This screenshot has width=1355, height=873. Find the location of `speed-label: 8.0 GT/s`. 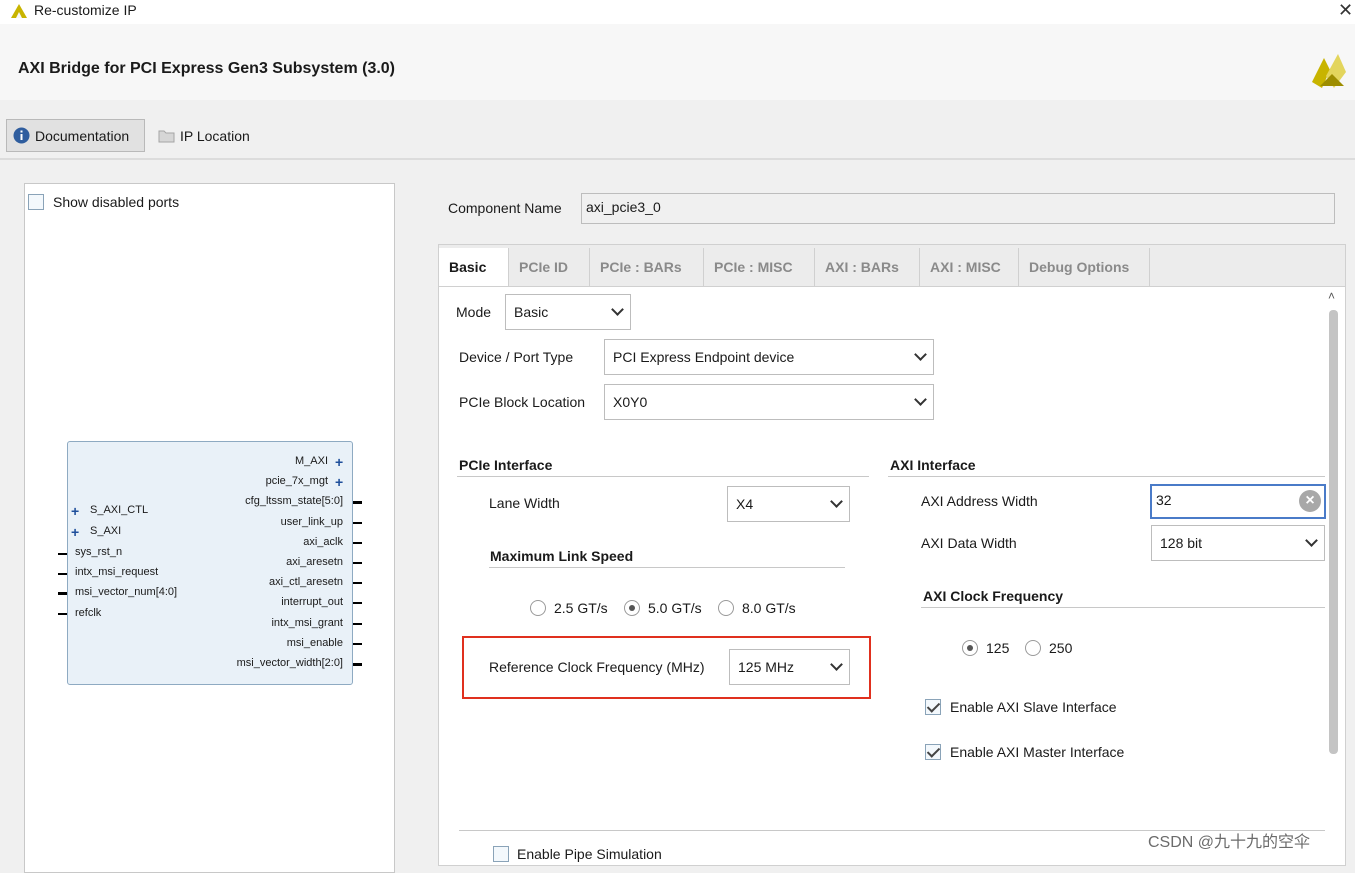

speed-label: 8.0 GT/s is located at coordinates (769, 608).